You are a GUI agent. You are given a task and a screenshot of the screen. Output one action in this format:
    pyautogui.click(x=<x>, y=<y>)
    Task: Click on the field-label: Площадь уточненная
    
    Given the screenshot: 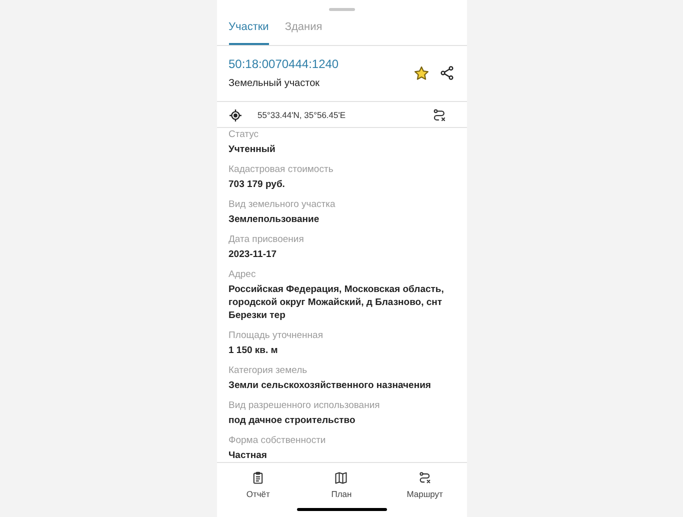 What is the action you would take?
    pyautogui.click(x=276, y=336)
    